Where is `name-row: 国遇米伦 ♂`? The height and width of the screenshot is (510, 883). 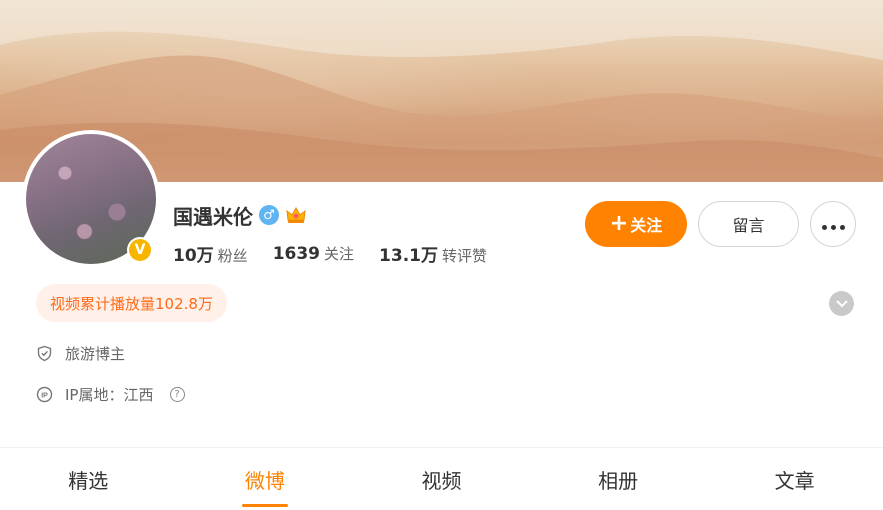
name-row: 国遇米伦 ♂ is located at coordinates (240, 215).